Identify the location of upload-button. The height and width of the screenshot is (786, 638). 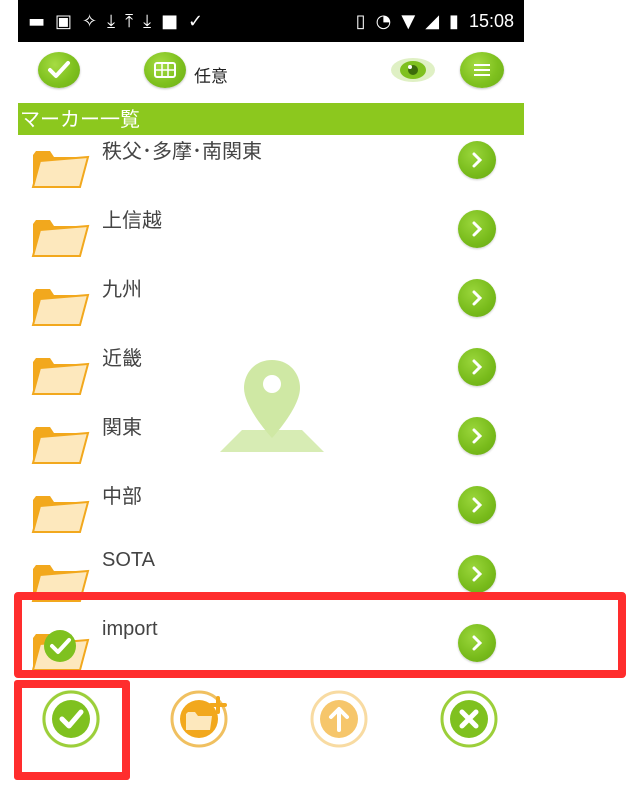
(339, 719).